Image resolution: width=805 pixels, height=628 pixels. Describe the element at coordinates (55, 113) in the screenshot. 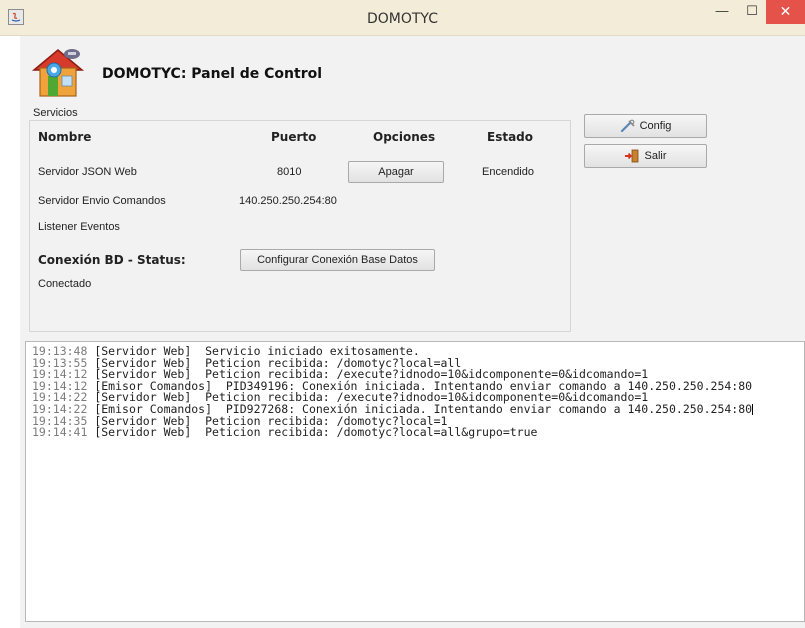

I see `services-group-label: Servicios` at that location.